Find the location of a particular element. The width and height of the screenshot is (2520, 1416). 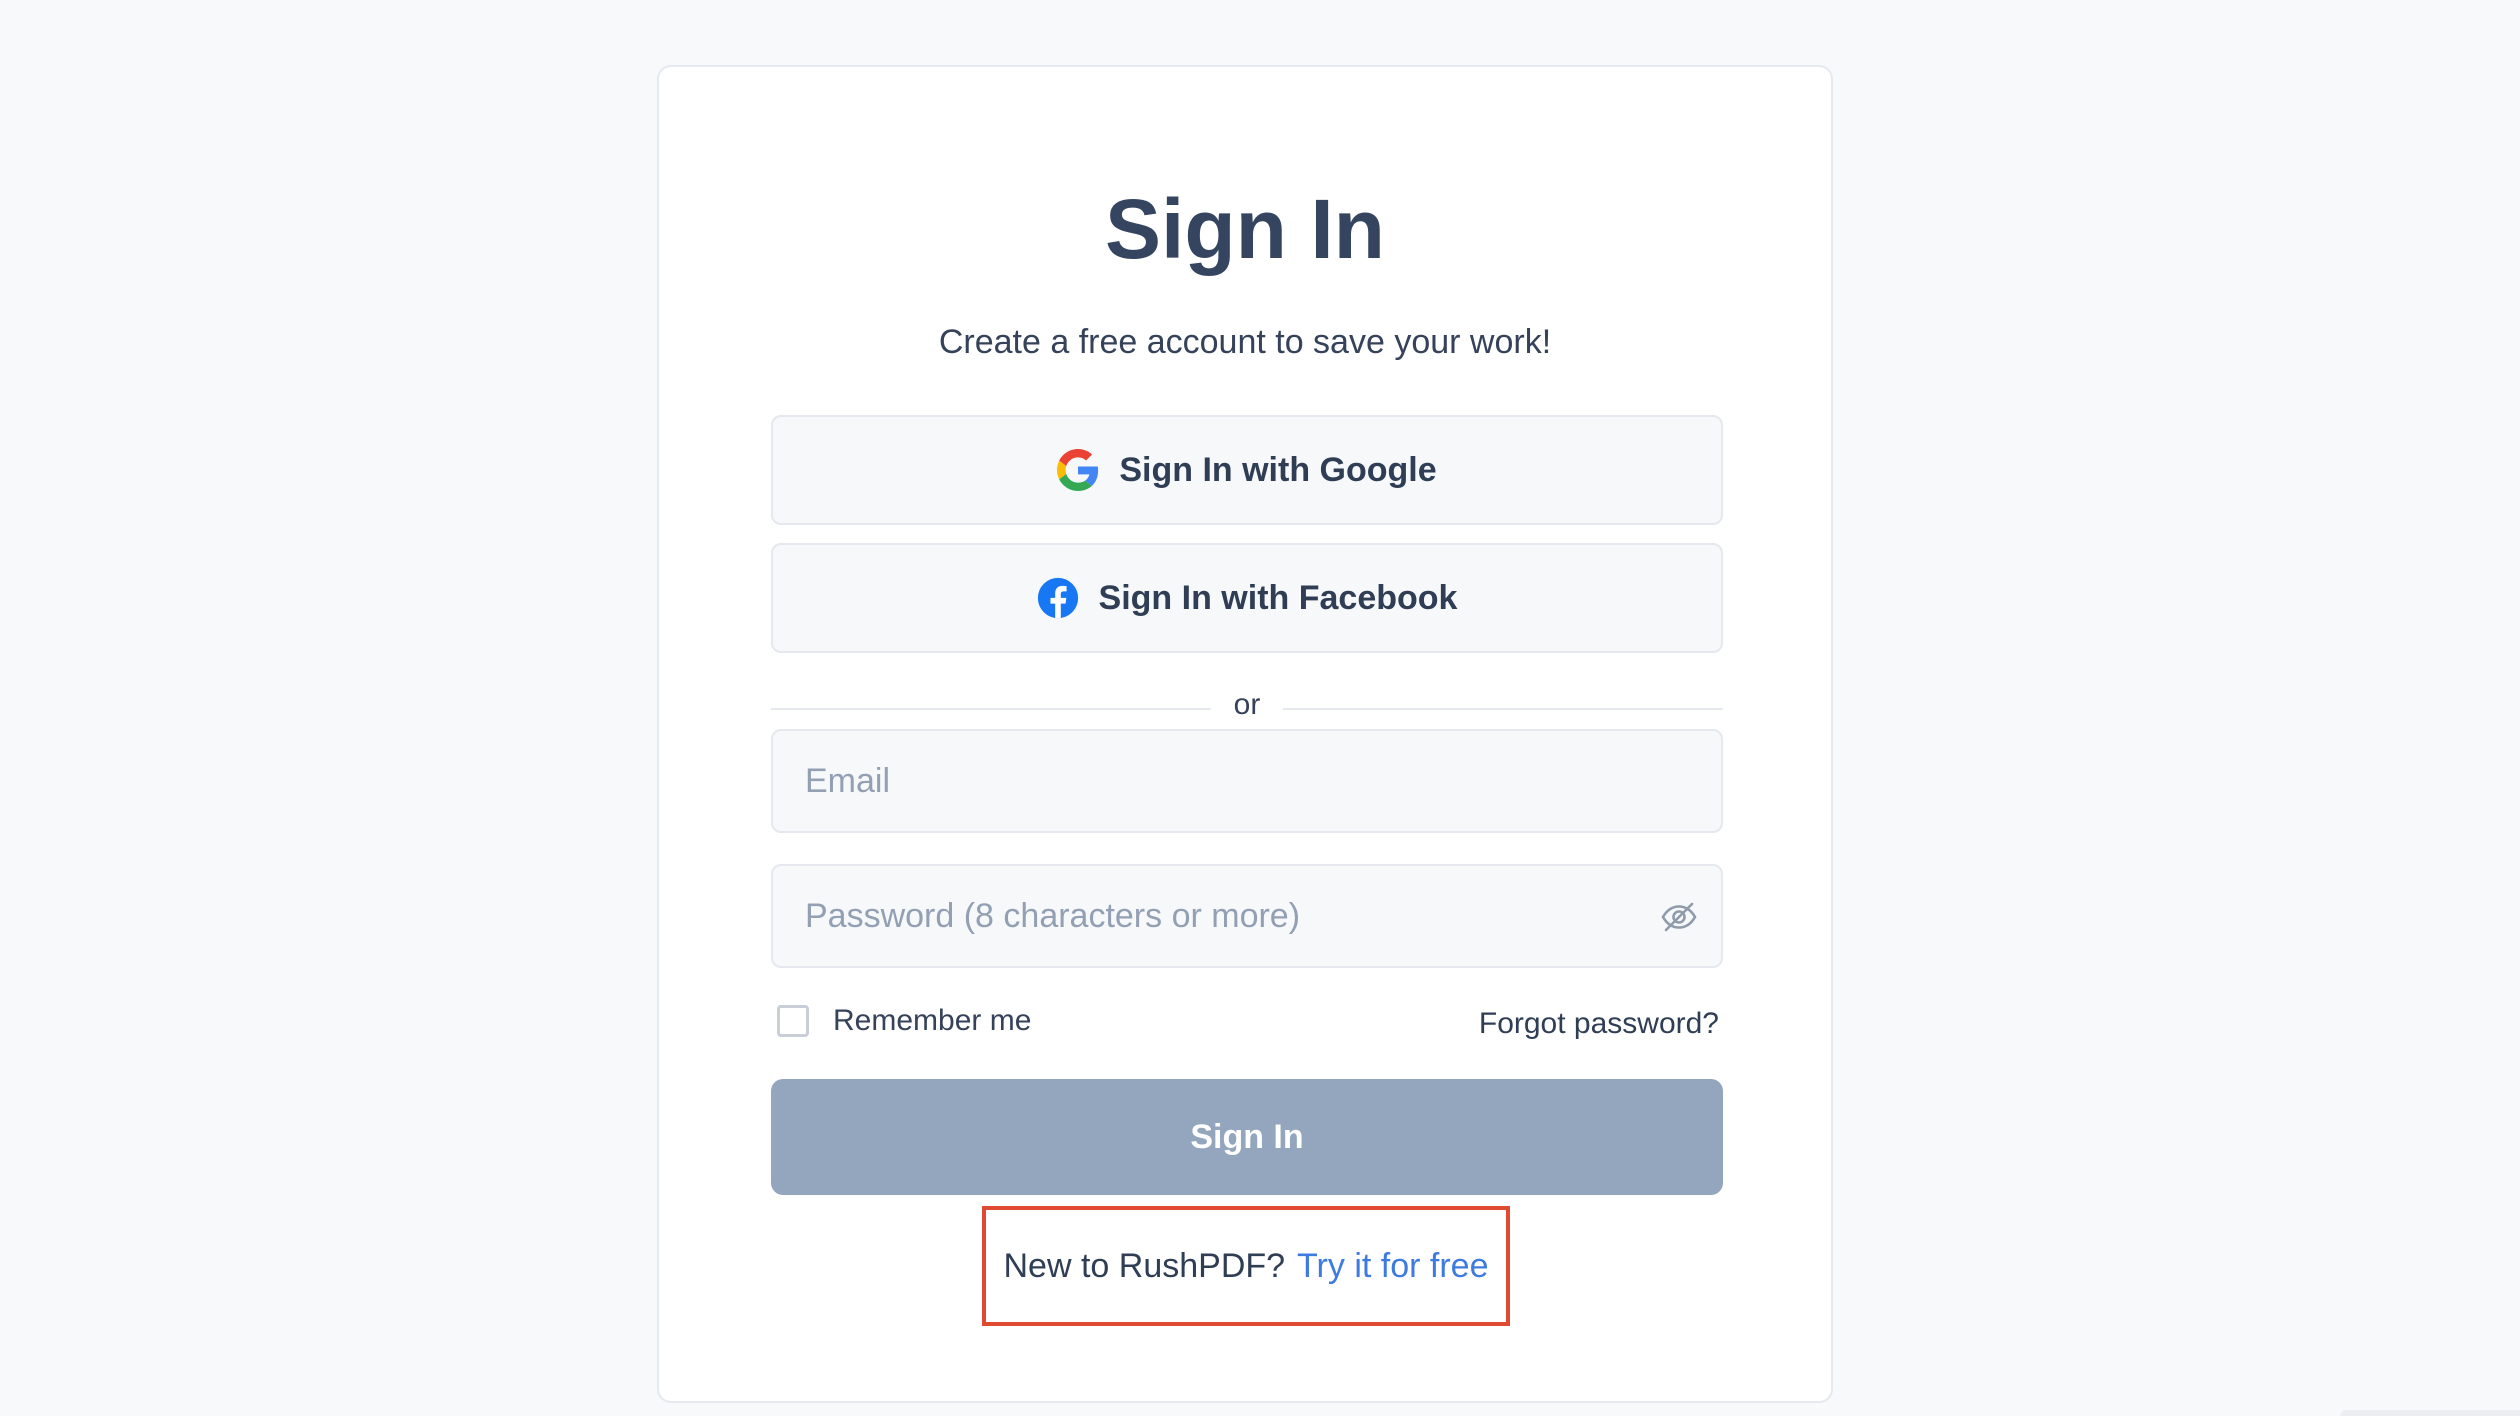

google-sign-in-button: Sign In with Google is located at coordinates (1247, 470).